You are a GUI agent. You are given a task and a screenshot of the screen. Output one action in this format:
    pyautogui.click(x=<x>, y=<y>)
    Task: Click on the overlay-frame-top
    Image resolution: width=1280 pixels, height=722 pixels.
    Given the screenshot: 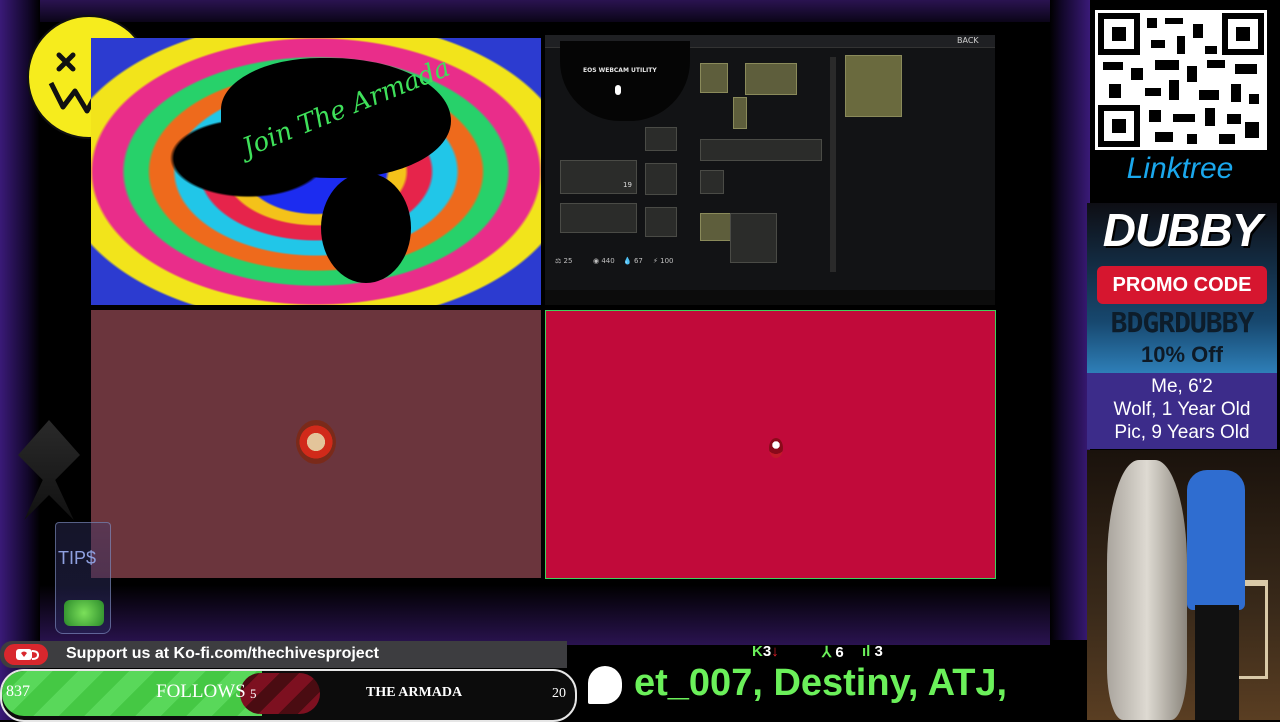 What is the action you would take?
    pyautogui.click(x=545, y=11)
    